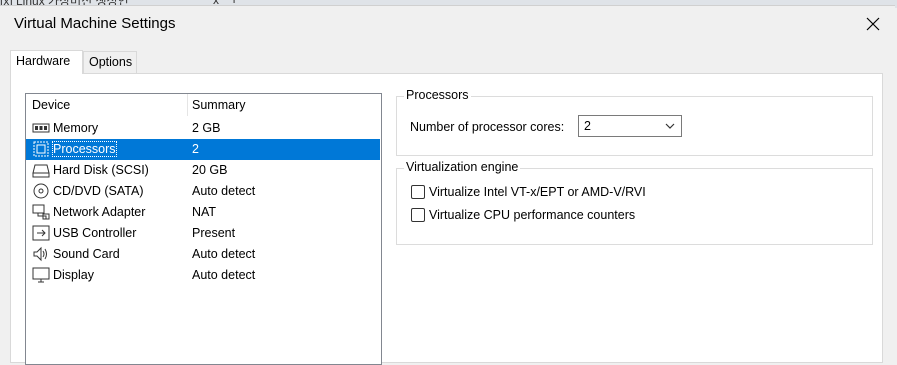 The width and height of the screenshot is (897, 365). Describe the element at coordinates (41, 171) in the screenshot. I see `hard-disk-icon` at that location.